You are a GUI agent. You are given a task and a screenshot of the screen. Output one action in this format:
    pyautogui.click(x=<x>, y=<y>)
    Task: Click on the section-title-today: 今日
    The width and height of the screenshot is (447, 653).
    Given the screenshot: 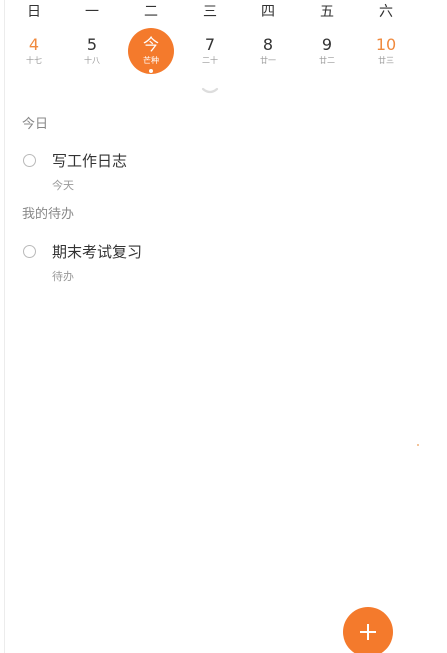 What is the action you would take?
    pyautogui.click(x=35, y=124)
    